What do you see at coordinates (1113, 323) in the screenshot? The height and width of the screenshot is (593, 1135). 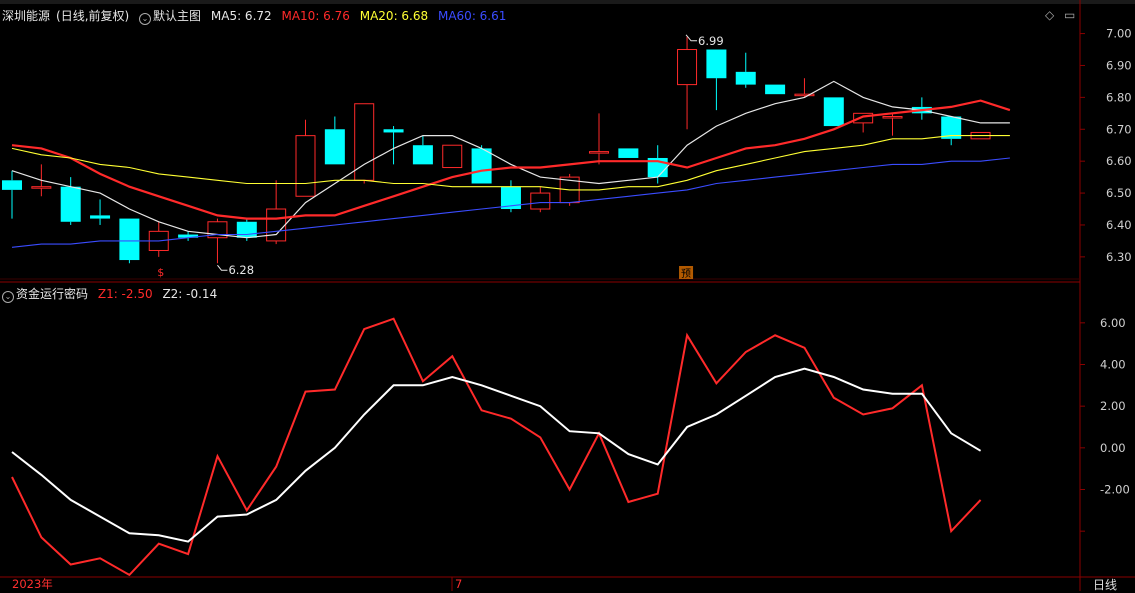 I see `osc-tick-label: 6.00` at bounding box center [1113, 323].